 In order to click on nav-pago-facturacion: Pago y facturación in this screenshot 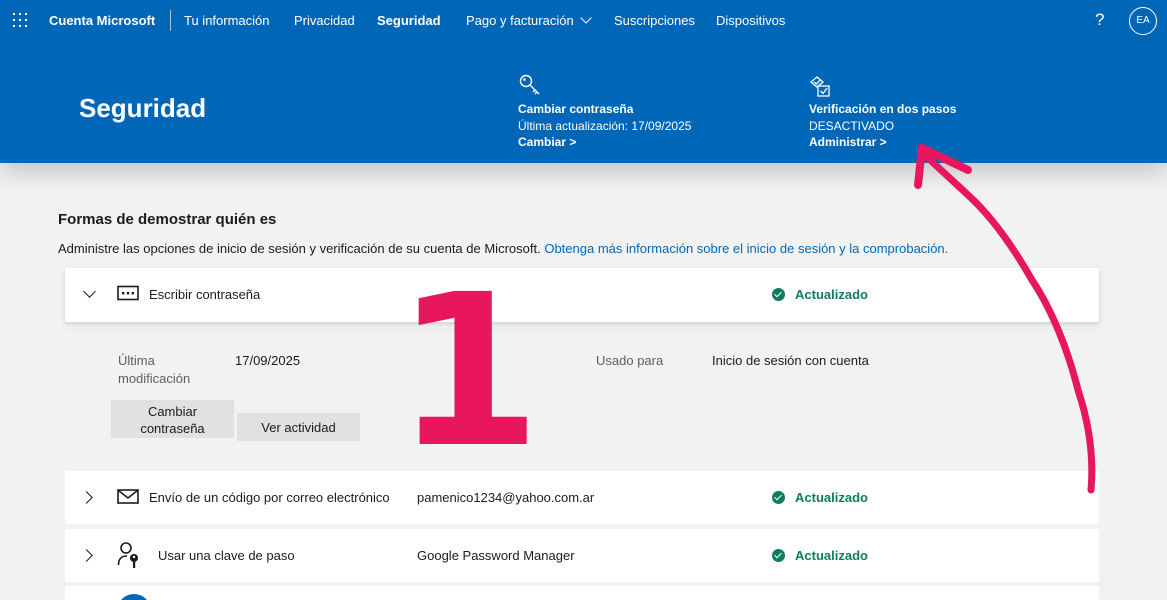, I will do `click(529, 20)`.